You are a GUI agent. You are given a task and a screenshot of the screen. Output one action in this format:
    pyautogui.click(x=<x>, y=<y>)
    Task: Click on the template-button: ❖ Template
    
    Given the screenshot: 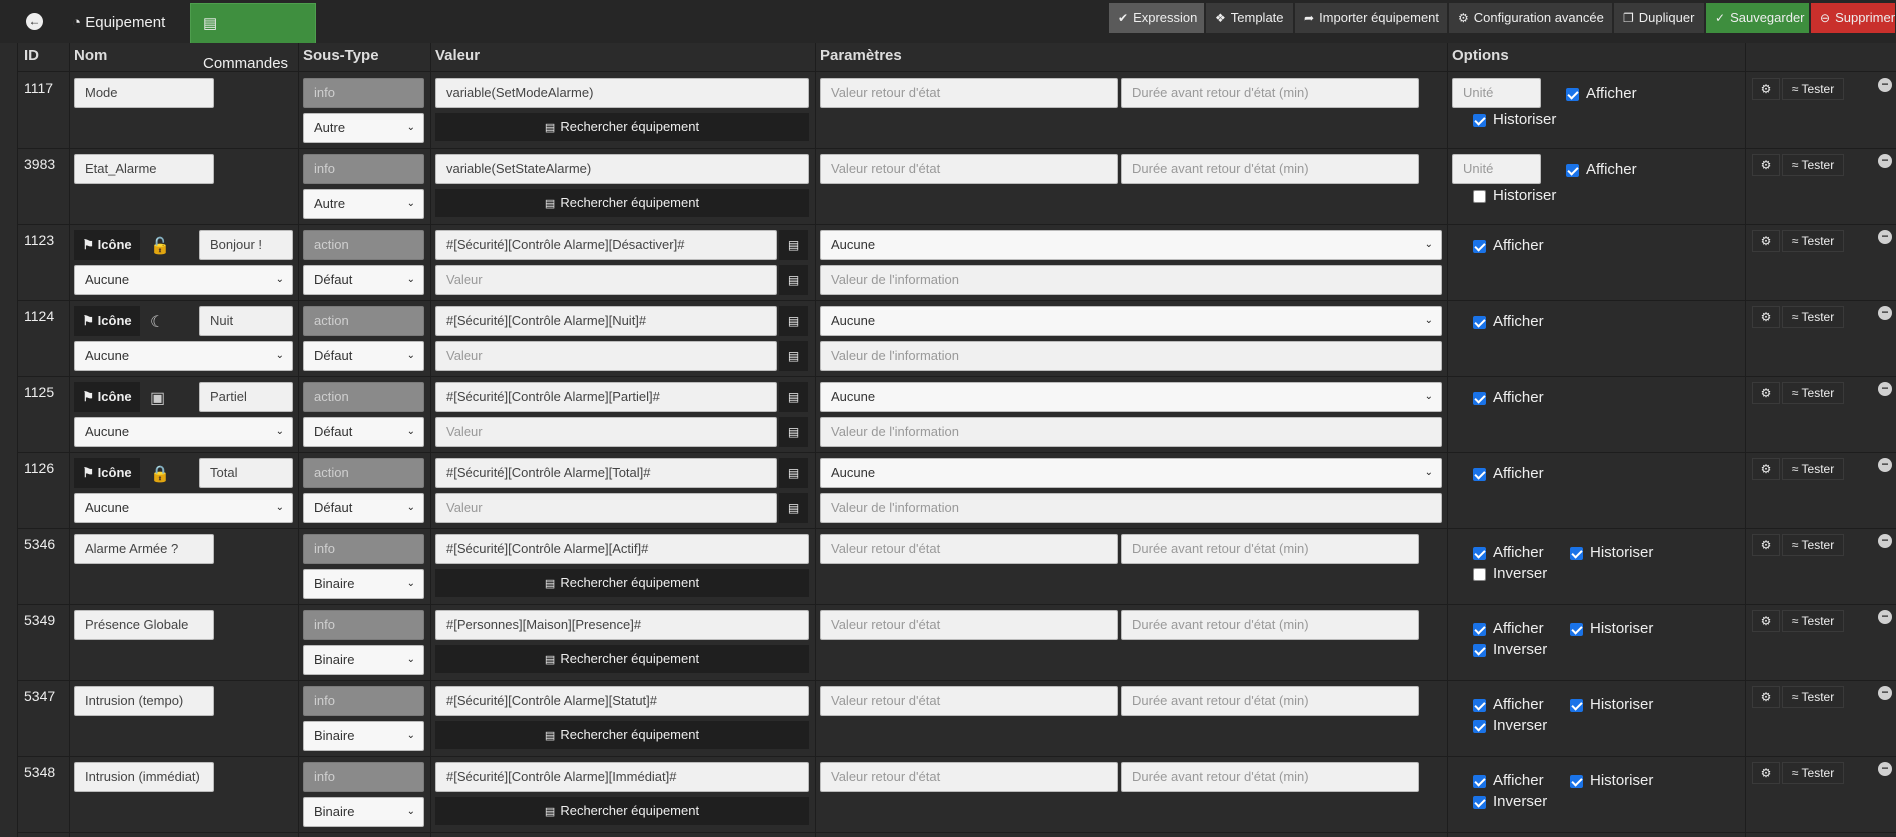 What is the action you would take?
    pyautogui.click(x=1250, y=18)
    